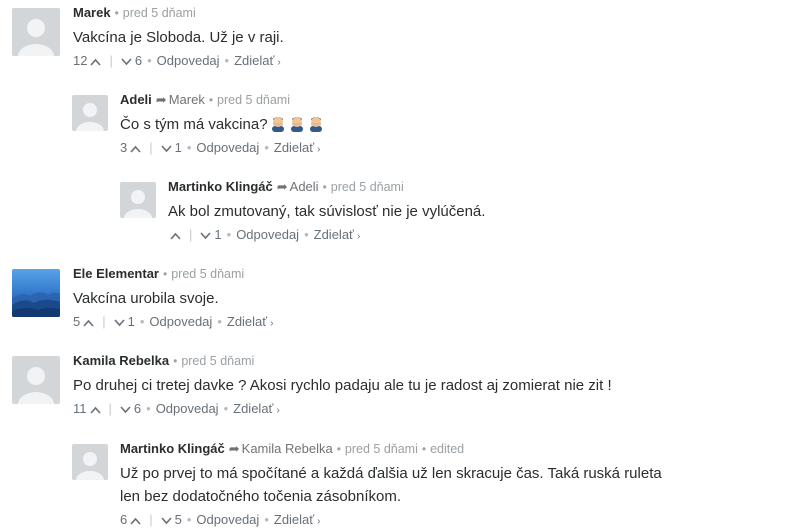 The height and width of the screenshot is (529, 800). Describe the element at coordinates (432, 361) in the screenshot. I see `comment-header: Kamila Rebelka • pred 5 dňami` at that location.